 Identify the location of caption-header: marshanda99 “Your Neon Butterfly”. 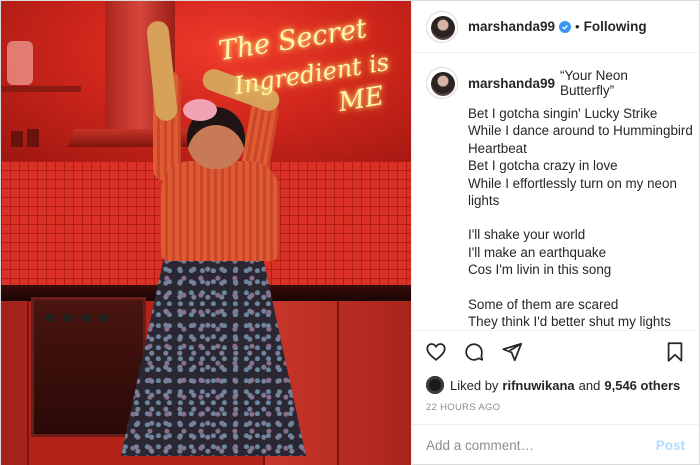
(555, 83).